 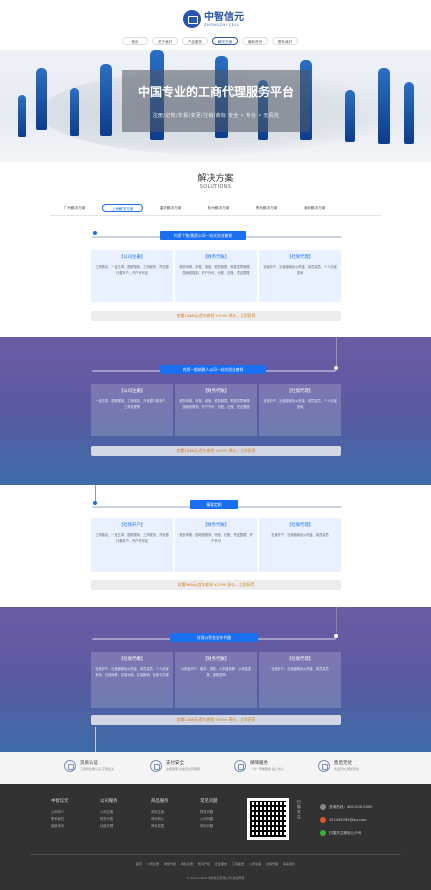 I want to click on feature-item: 保障服务 一对一专属服务 贴心省心, so click(x=259, y=766).